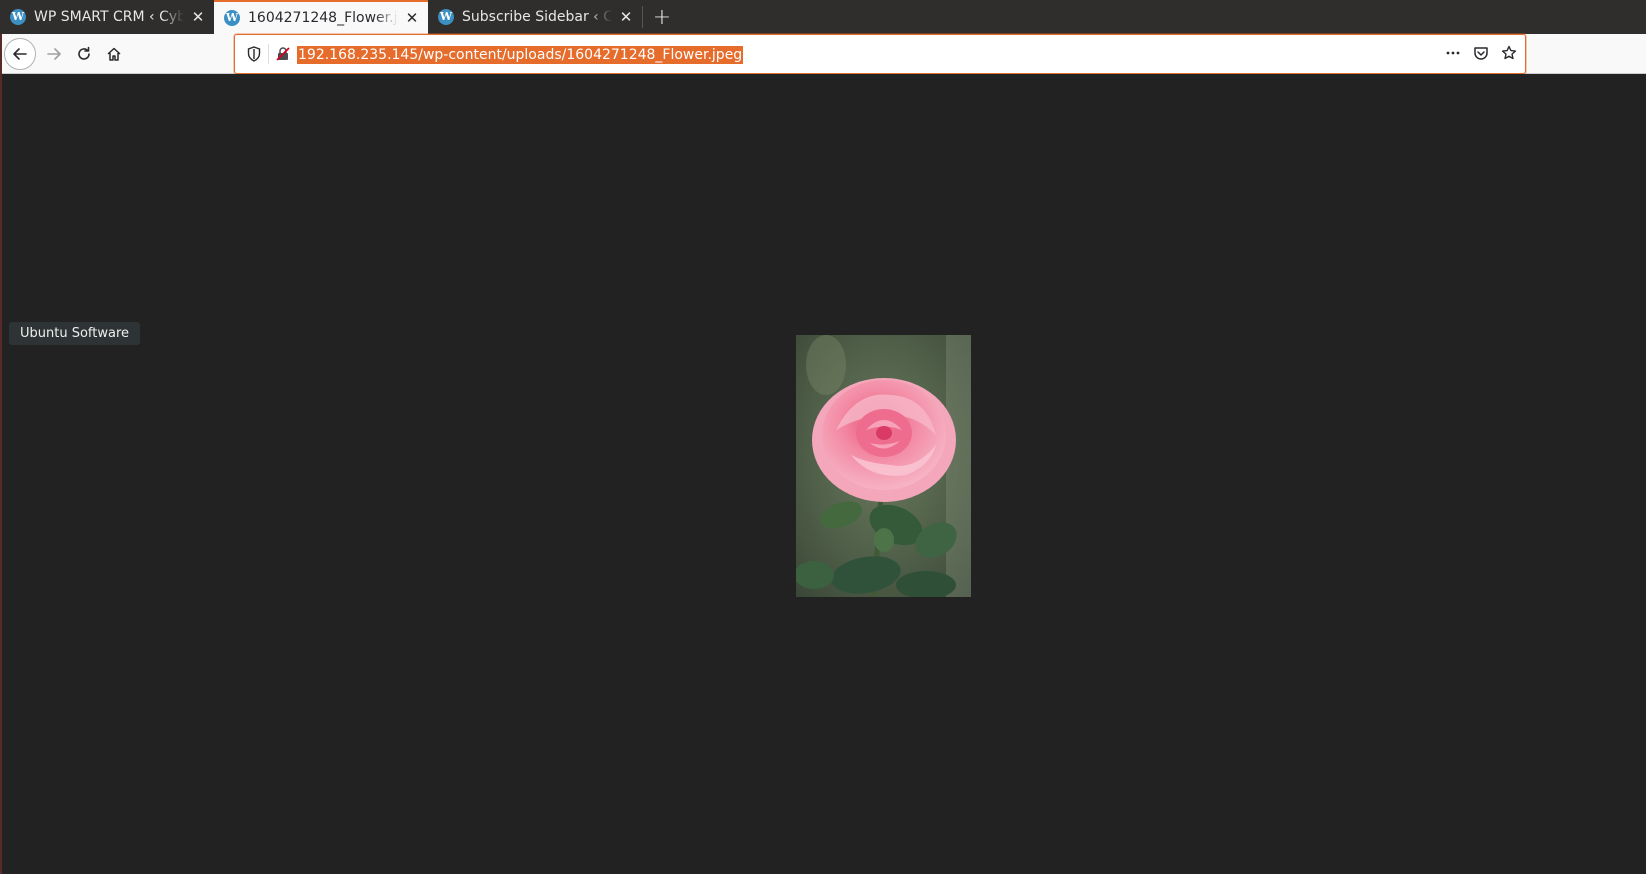  I want to click on arrow-right-icon, so click(54, 54).